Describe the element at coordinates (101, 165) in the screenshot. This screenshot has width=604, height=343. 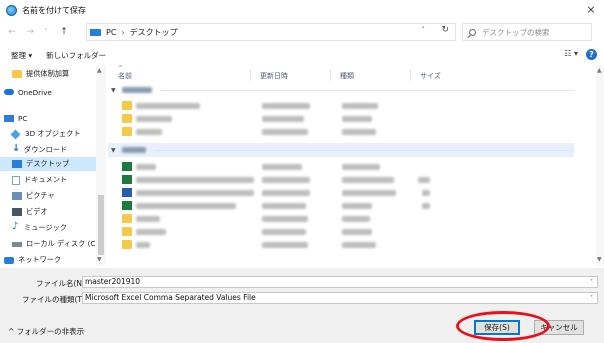
I see `nav-scrollbar: ▲ ▼` at that location.